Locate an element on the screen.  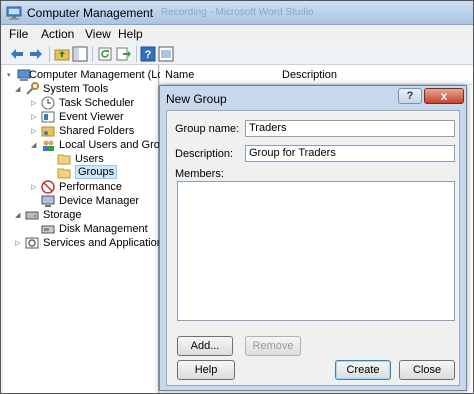
menu-help: Help is located at coordinates (130, 34).